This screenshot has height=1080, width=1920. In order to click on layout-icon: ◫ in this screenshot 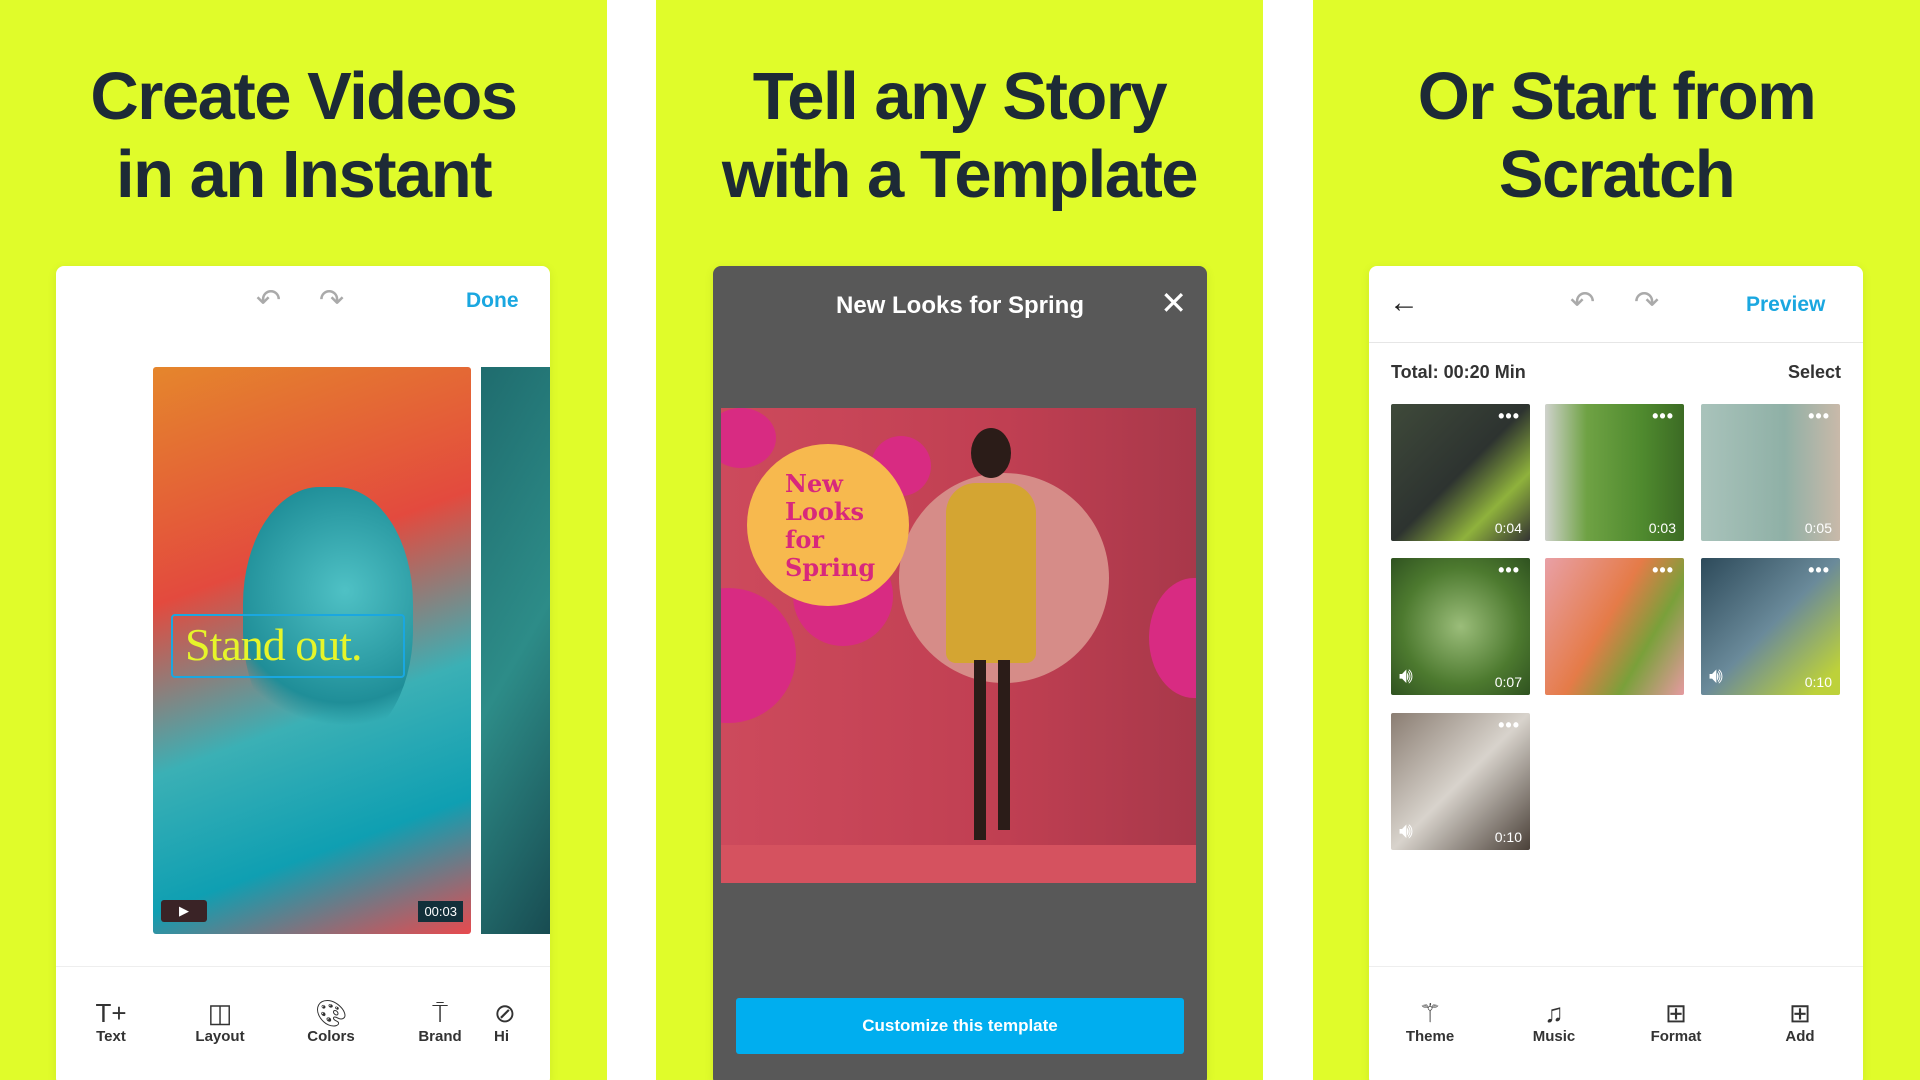, I will do `click(220, 1013)`.